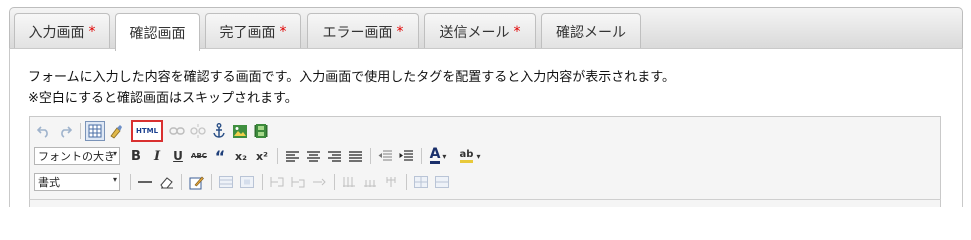  What do you see at coordinates (319, 182) in the screenshot?
I see `delete-row-icon` at bounding box center [319, 182].